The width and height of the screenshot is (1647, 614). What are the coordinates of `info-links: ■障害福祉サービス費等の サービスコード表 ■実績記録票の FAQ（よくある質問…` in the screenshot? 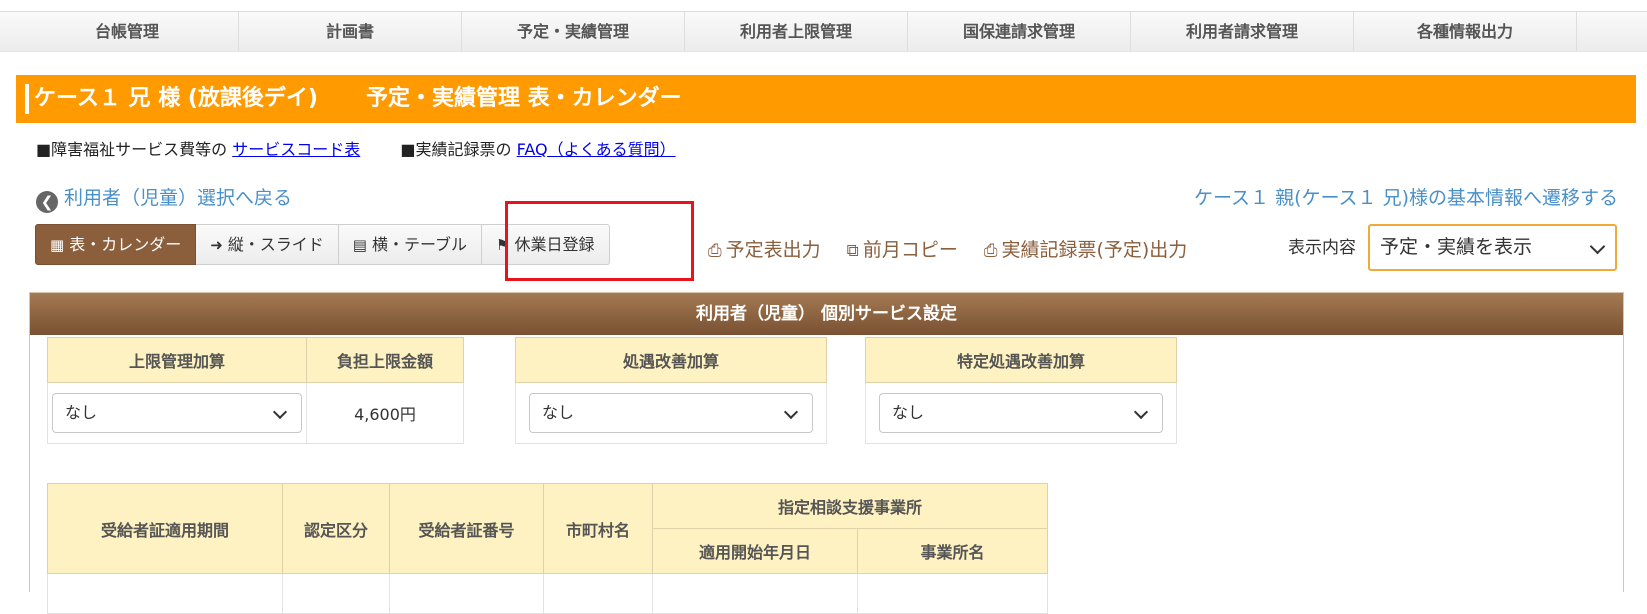 It's located at (356, 148).